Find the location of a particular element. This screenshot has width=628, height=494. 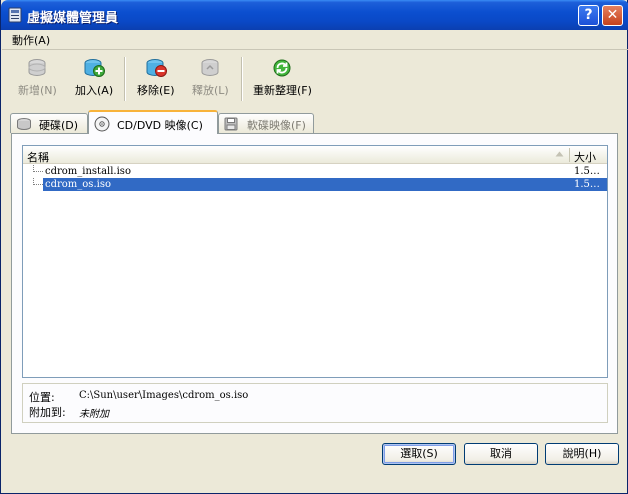

selection-highlight is located at coordinates (325, 184).